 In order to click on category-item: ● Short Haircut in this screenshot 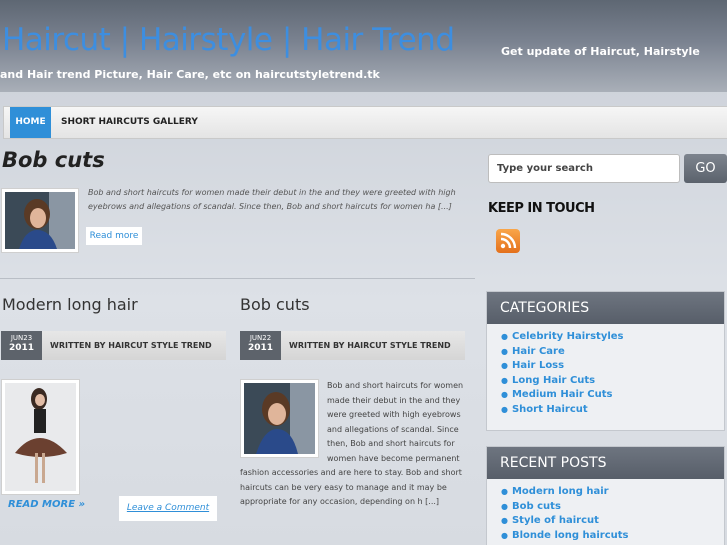, I will do `click(612, 410)`.